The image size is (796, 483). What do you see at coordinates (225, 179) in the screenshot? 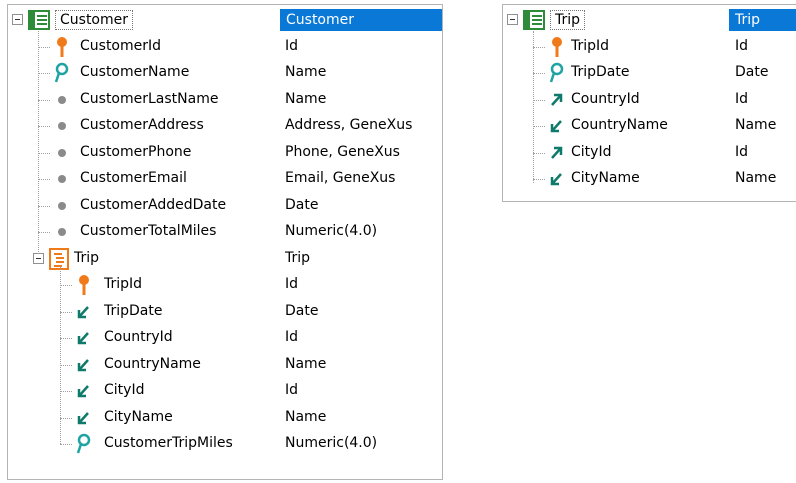
I see `customer-attribute-row-customer-email: CustomerEmail Email, GeneXus` at bounding box center [225, 179].